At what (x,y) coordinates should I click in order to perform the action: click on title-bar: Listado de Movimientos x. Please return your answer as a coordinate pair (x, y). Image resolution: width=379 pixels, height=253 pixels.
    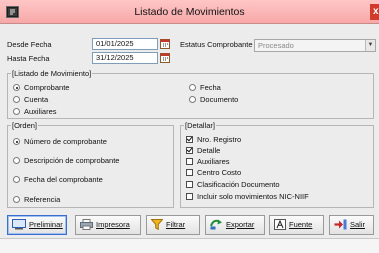
    Looking at the image, I should click on (189, 12).